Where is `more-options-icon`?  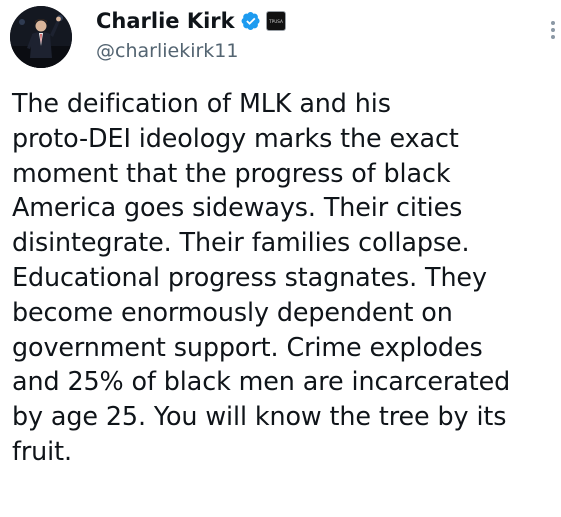
more-options-icon is located at coordinates (553, 33).